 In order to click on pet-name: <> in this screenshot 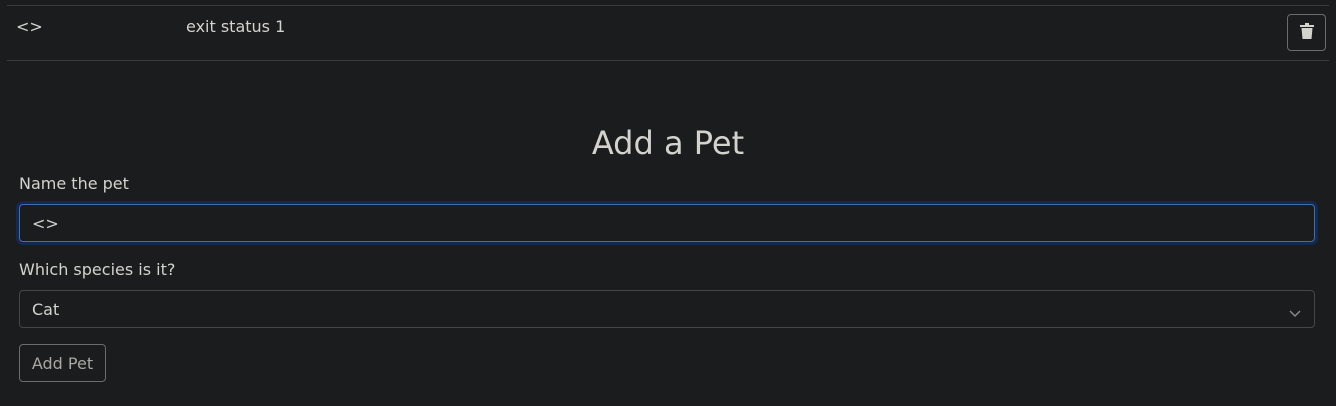, I will do `click(29, 26)`.